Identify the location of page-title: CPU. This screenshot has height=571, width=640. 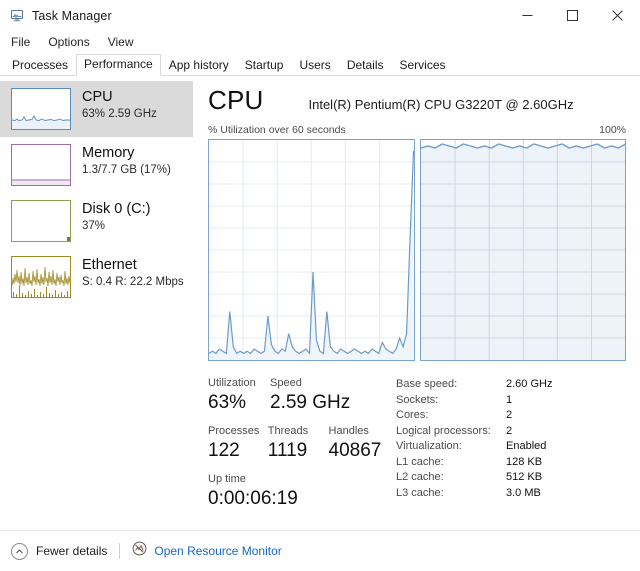
(236, 100).